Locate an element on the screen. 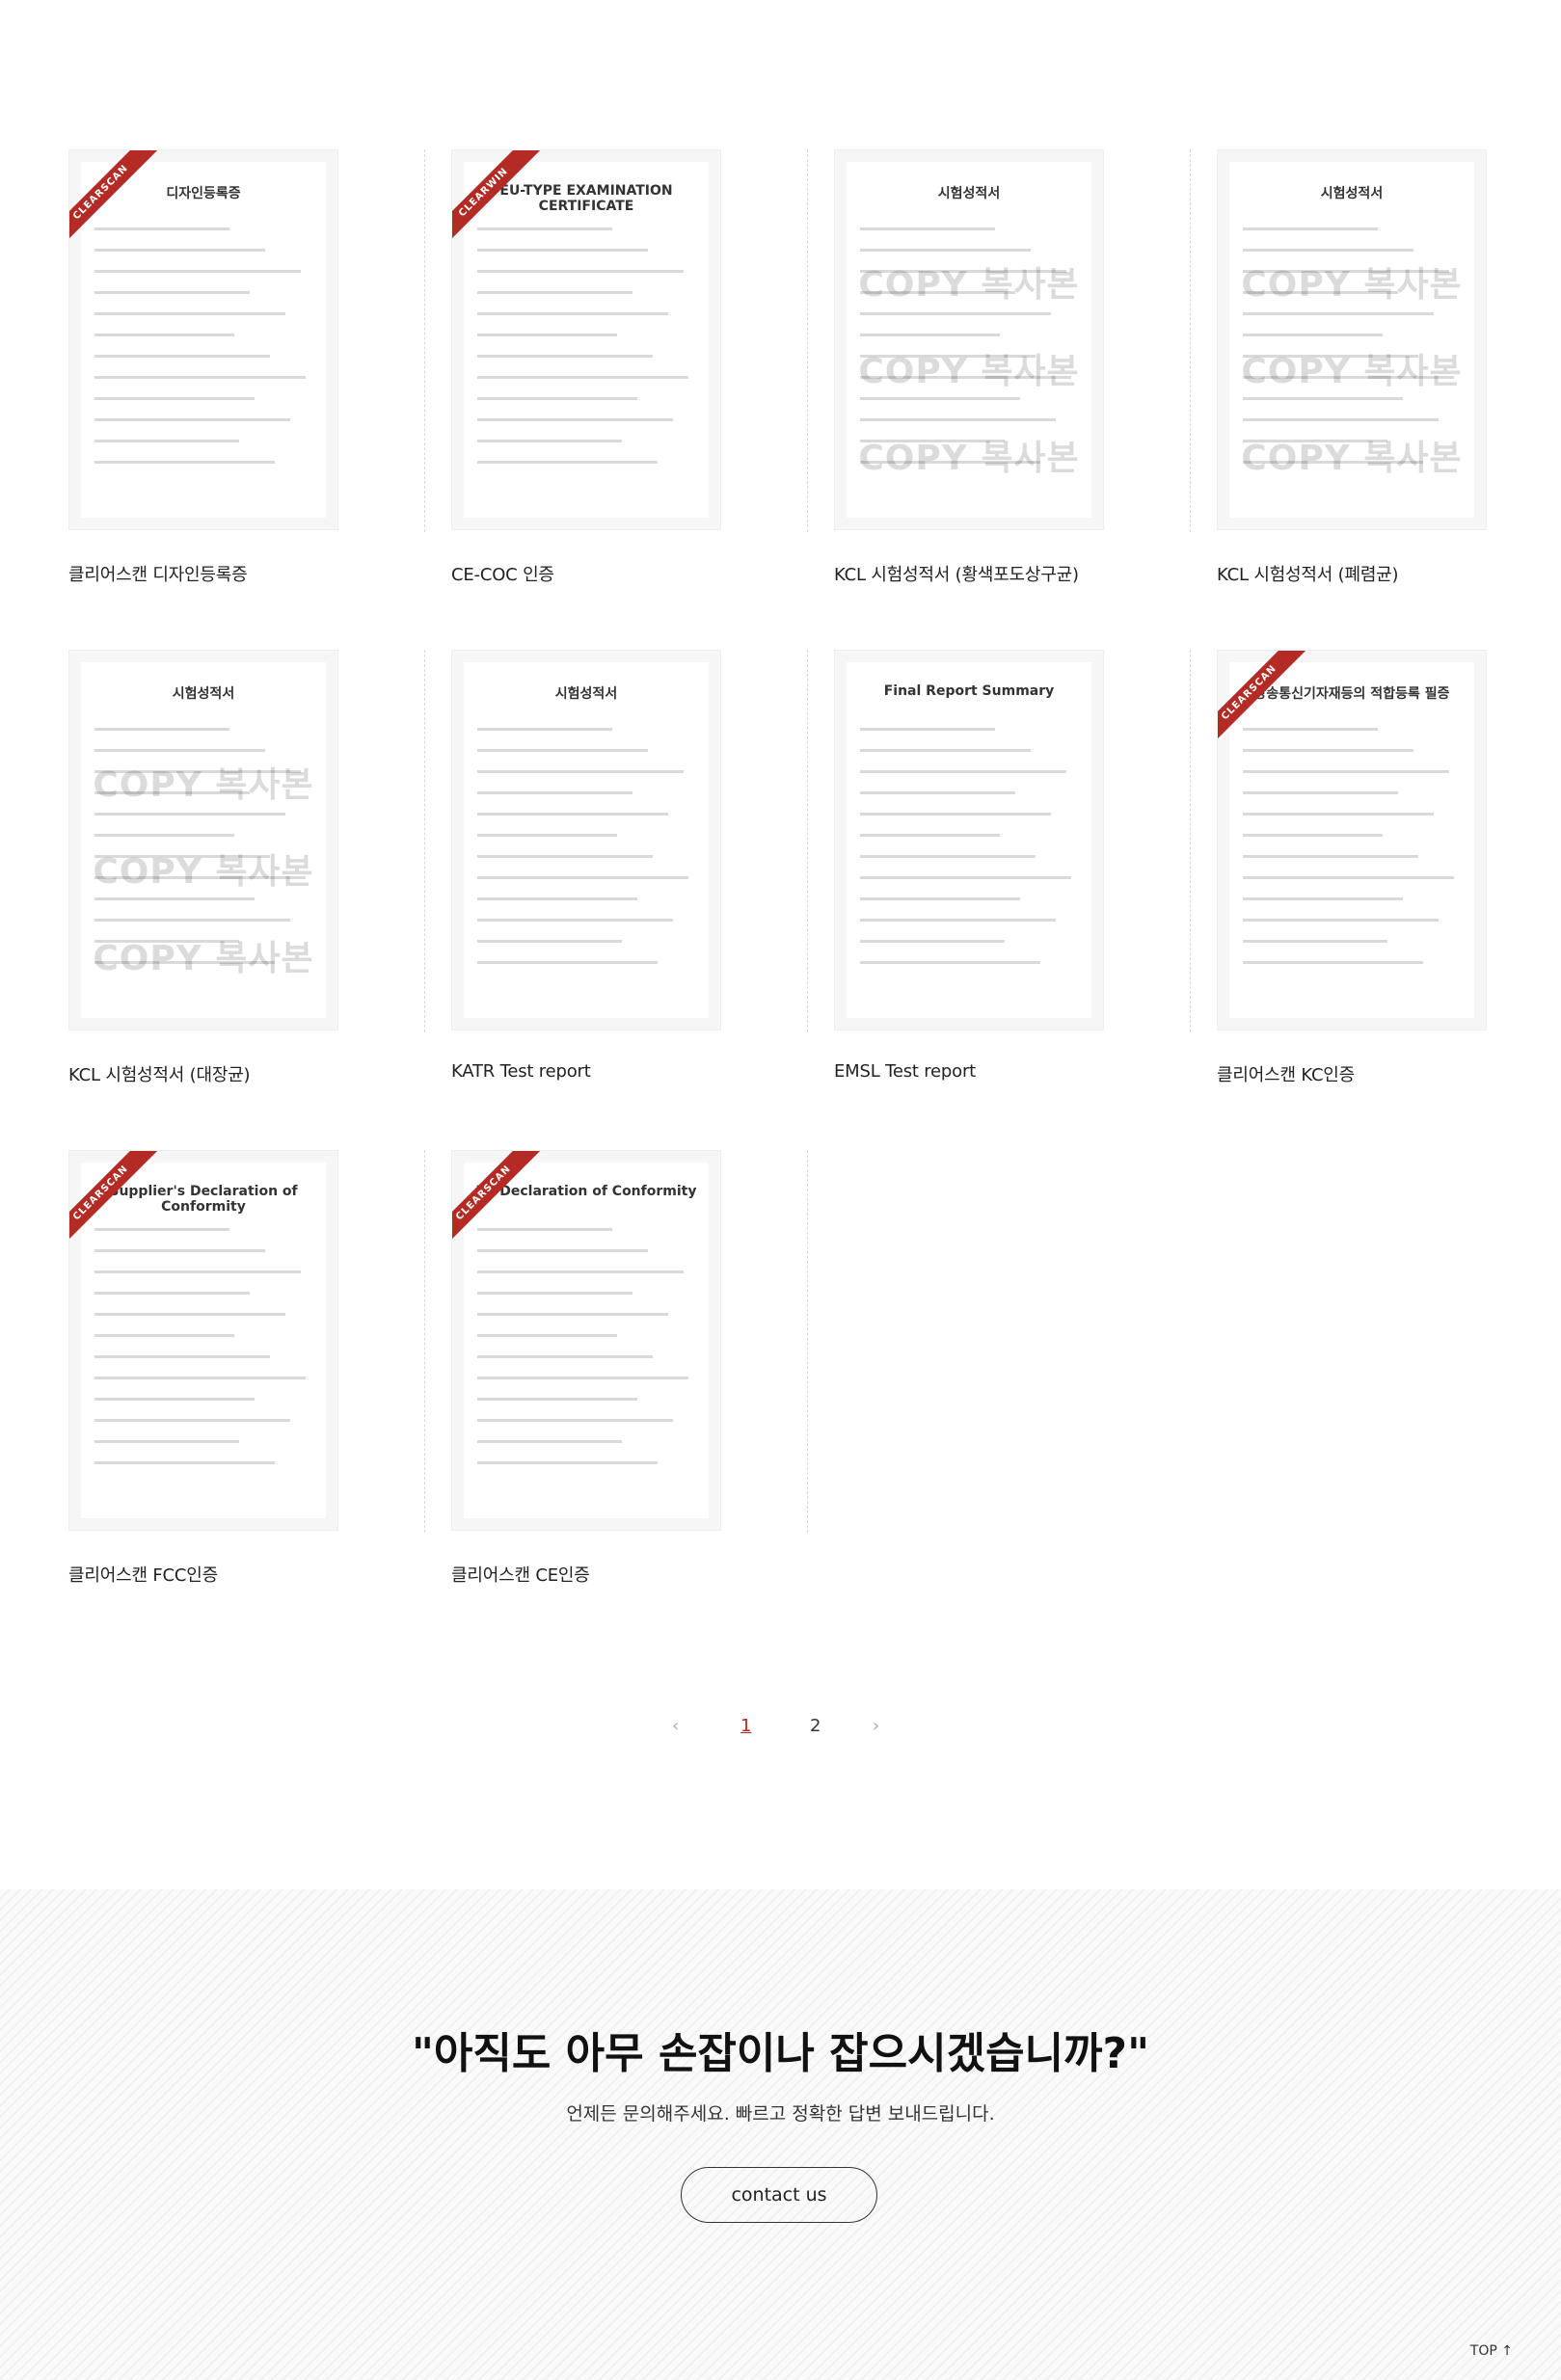 This screenshot has width=1561, height=2380. certificate-thumbnail: Final Report Summary is located at coordinates (969, 840).